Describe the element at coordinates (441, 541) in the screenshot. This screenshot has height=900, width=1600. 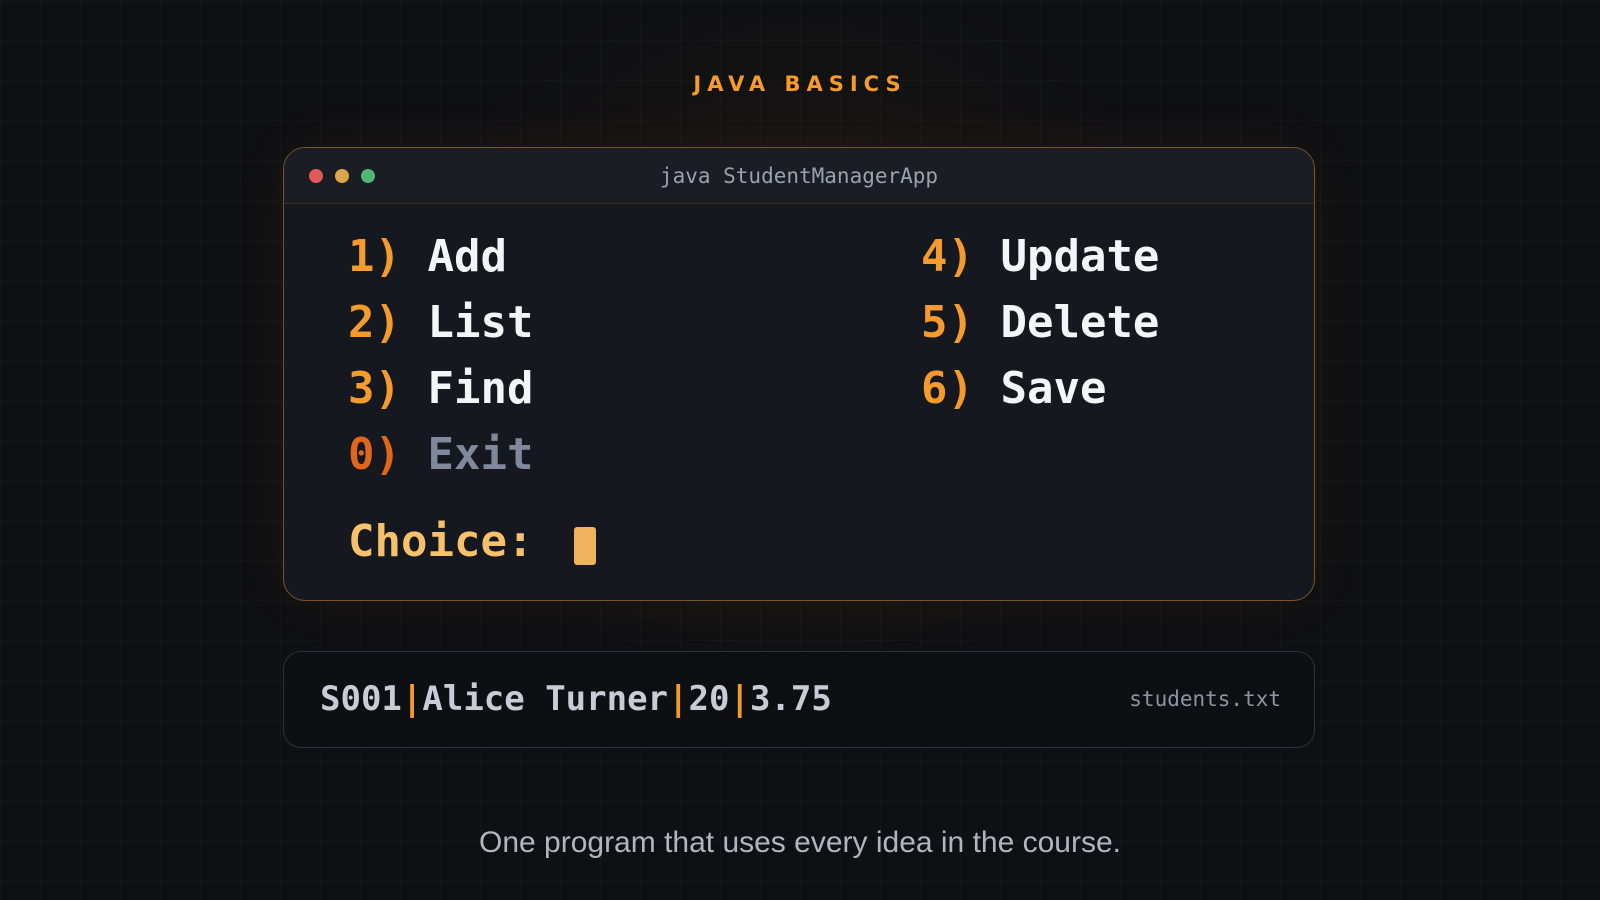
I see `choice-prompt: Choice:` at that location.